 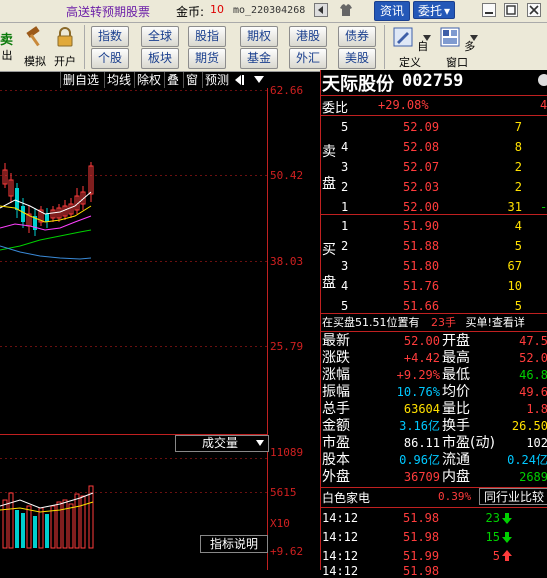 What do you see at coordinates (421, 443) in the screenshot?
I see `stat-value: 86.11` at bounding box center [421, 443].